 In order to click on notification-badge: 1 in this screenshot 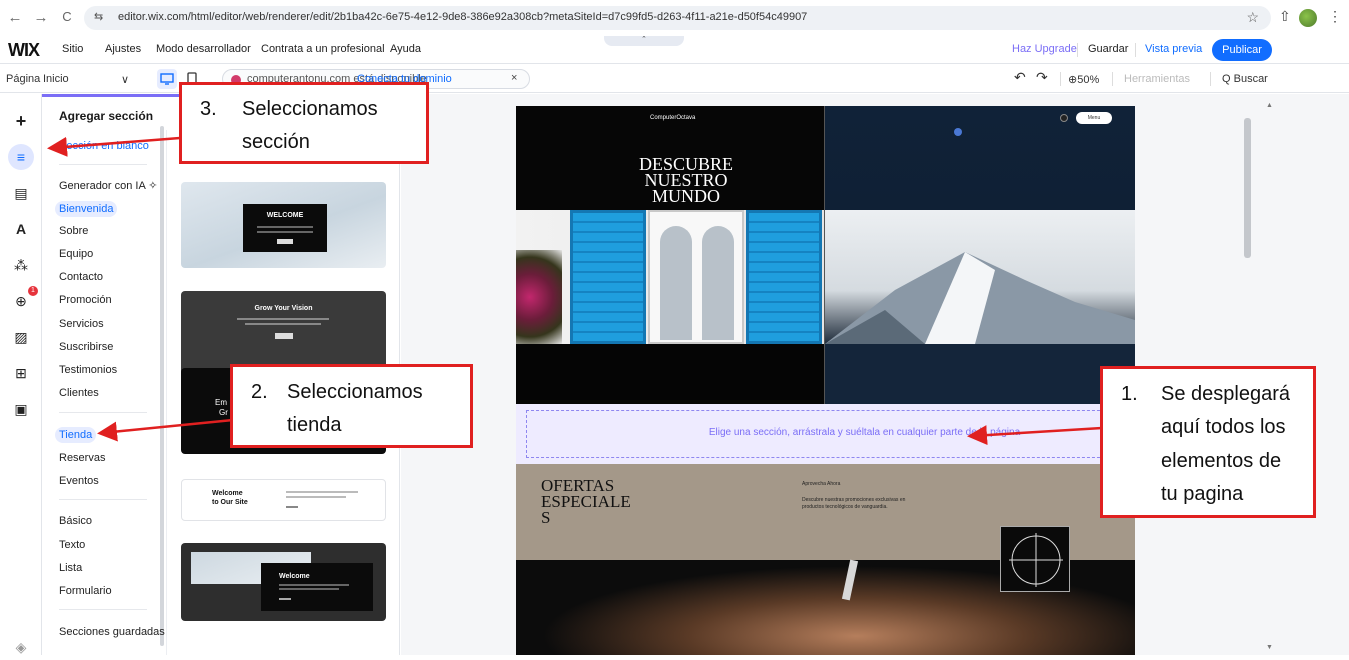, I will do `click(33, 291)`.